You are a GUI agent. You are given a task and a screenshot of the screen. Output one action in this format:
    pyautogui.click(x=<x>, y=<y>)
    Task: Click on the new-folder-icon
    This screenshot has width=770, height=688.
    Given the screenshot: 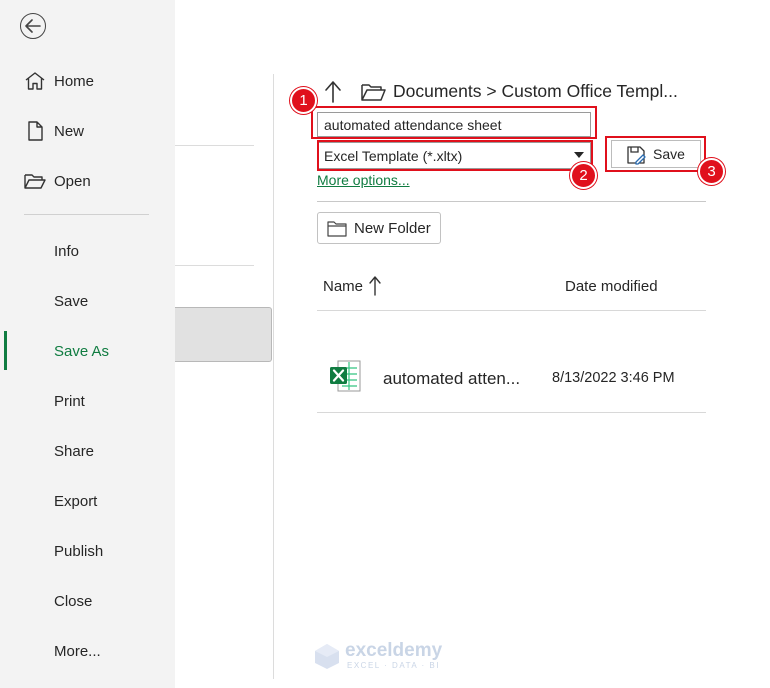 What is the action you would take?
    pyautogui.click(x=337, y=229)
    